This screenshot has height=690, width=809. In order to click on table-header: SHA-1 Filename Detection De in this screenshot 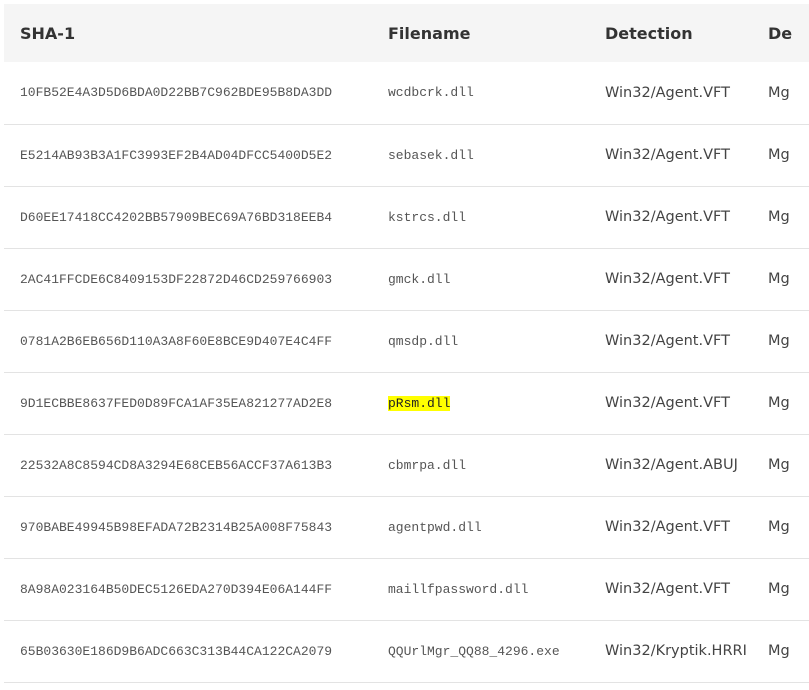, I will do `click(406, 33)`.